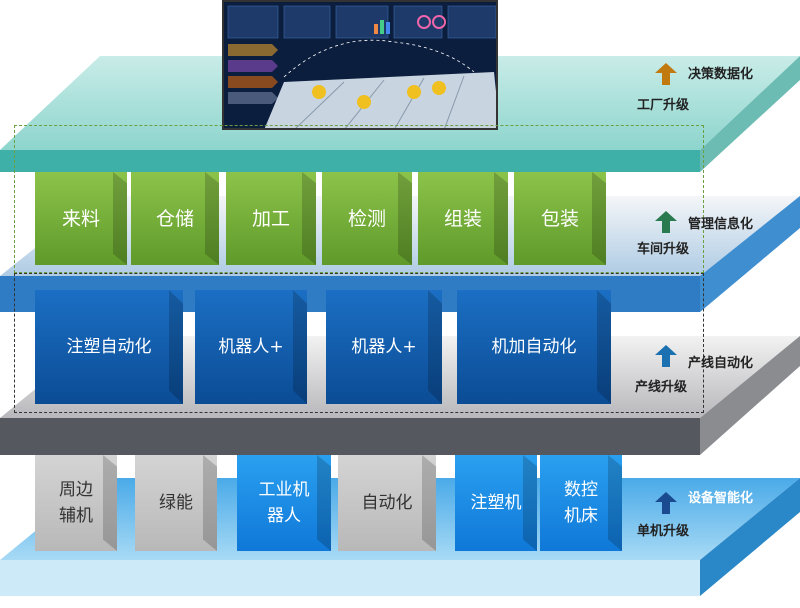 Image resolution: width=800 pixels, height=608 pixels. Describe the element at coordinates (360, 65) in the screenshot. I see `factory-dashboard-image` at that location.